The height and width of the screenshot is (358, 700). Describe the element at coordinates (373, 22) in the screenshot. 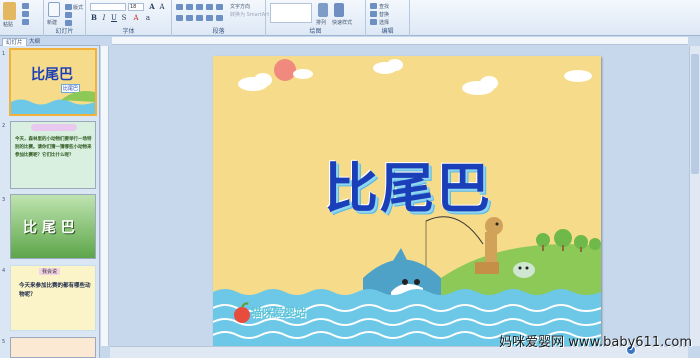

I see `select-icon` at that location.